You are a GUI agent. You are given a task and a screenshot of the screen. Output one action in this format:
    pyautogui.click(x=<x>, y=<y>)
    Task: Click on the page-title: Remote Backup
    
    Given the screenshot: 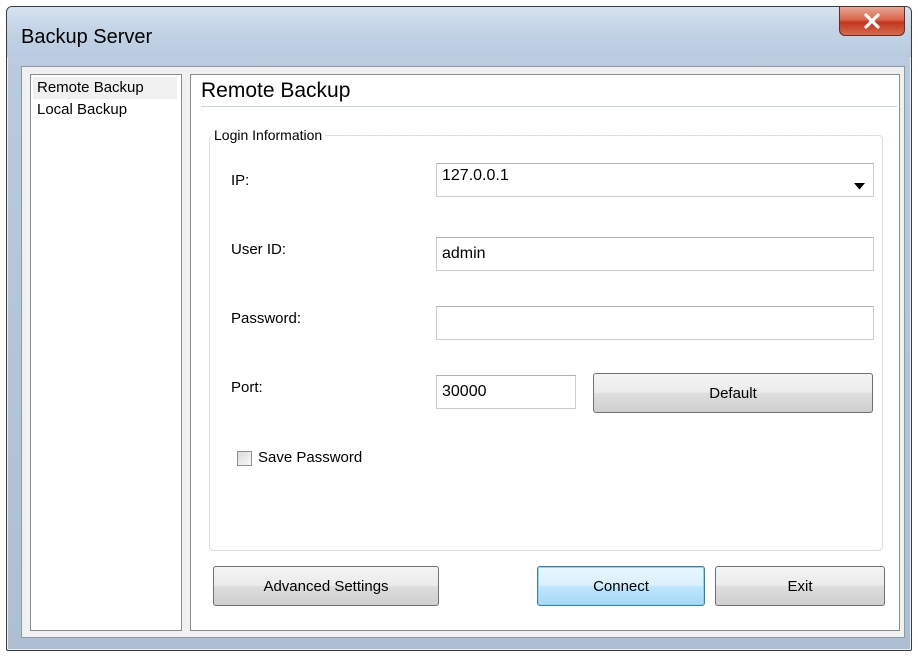 What is the action you would take?
    pyautogui.click(x=276, y=90)
    